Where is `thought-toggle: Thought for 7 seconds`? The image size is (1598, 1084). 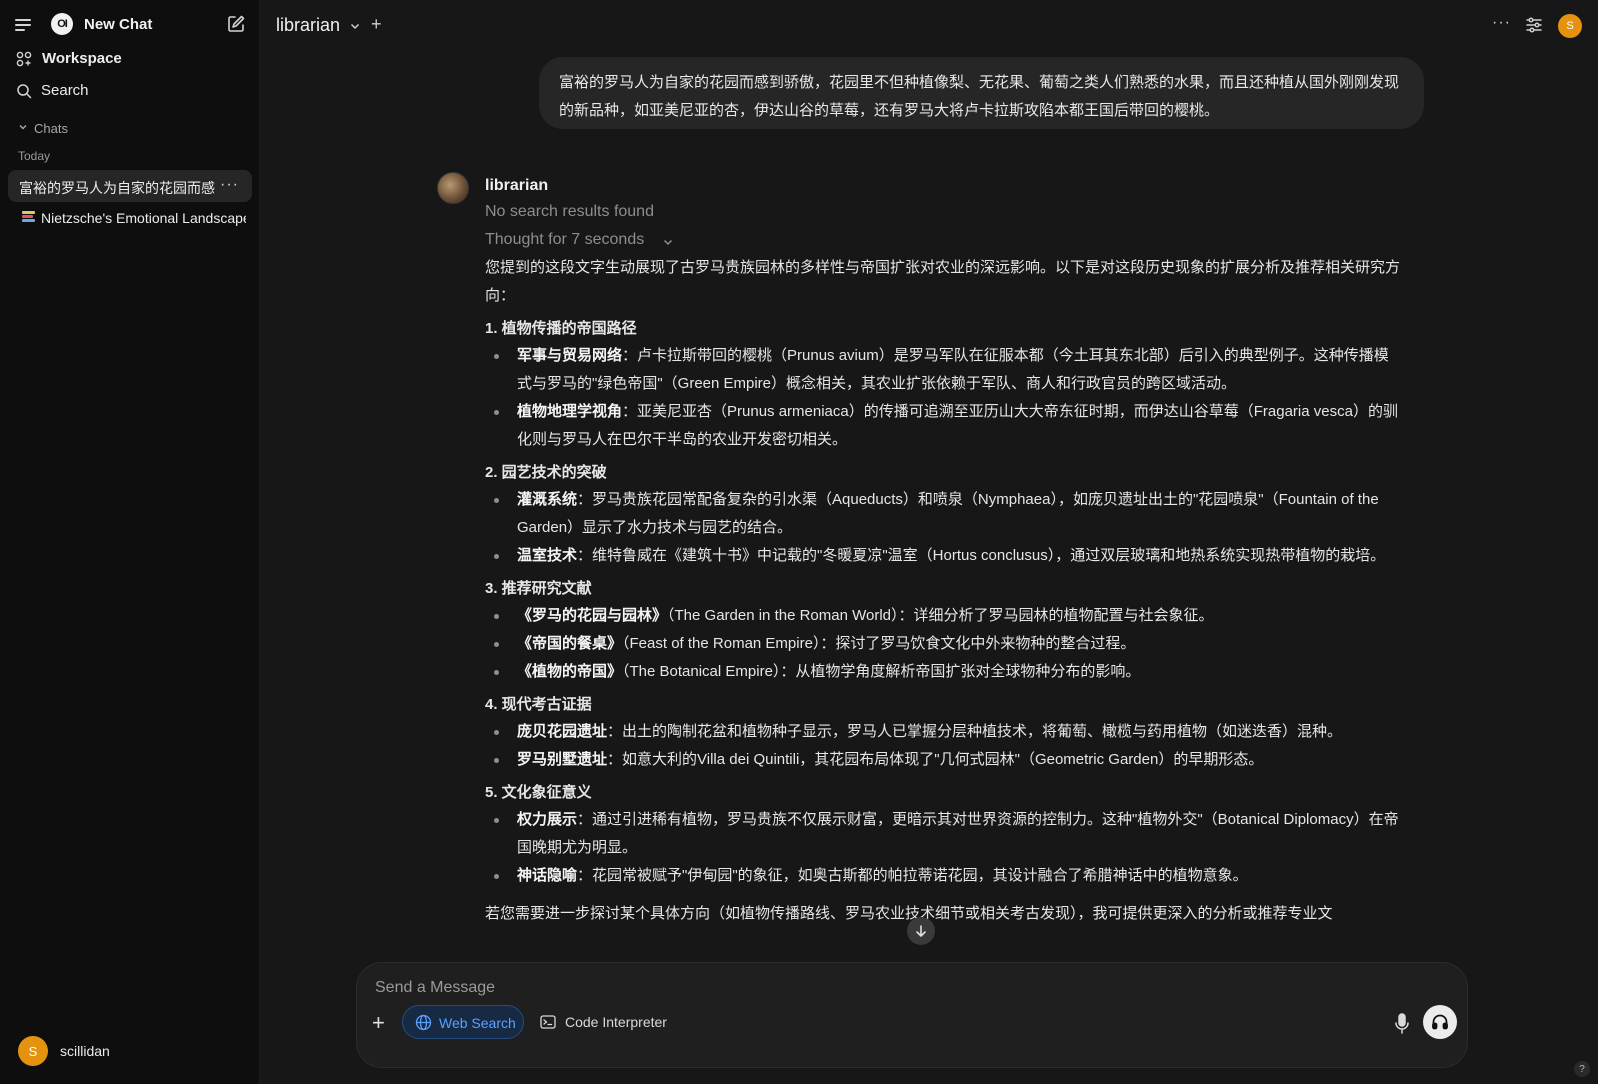 thought-toggle: Thought for 7 seconds is located at coordinates (564, 240).